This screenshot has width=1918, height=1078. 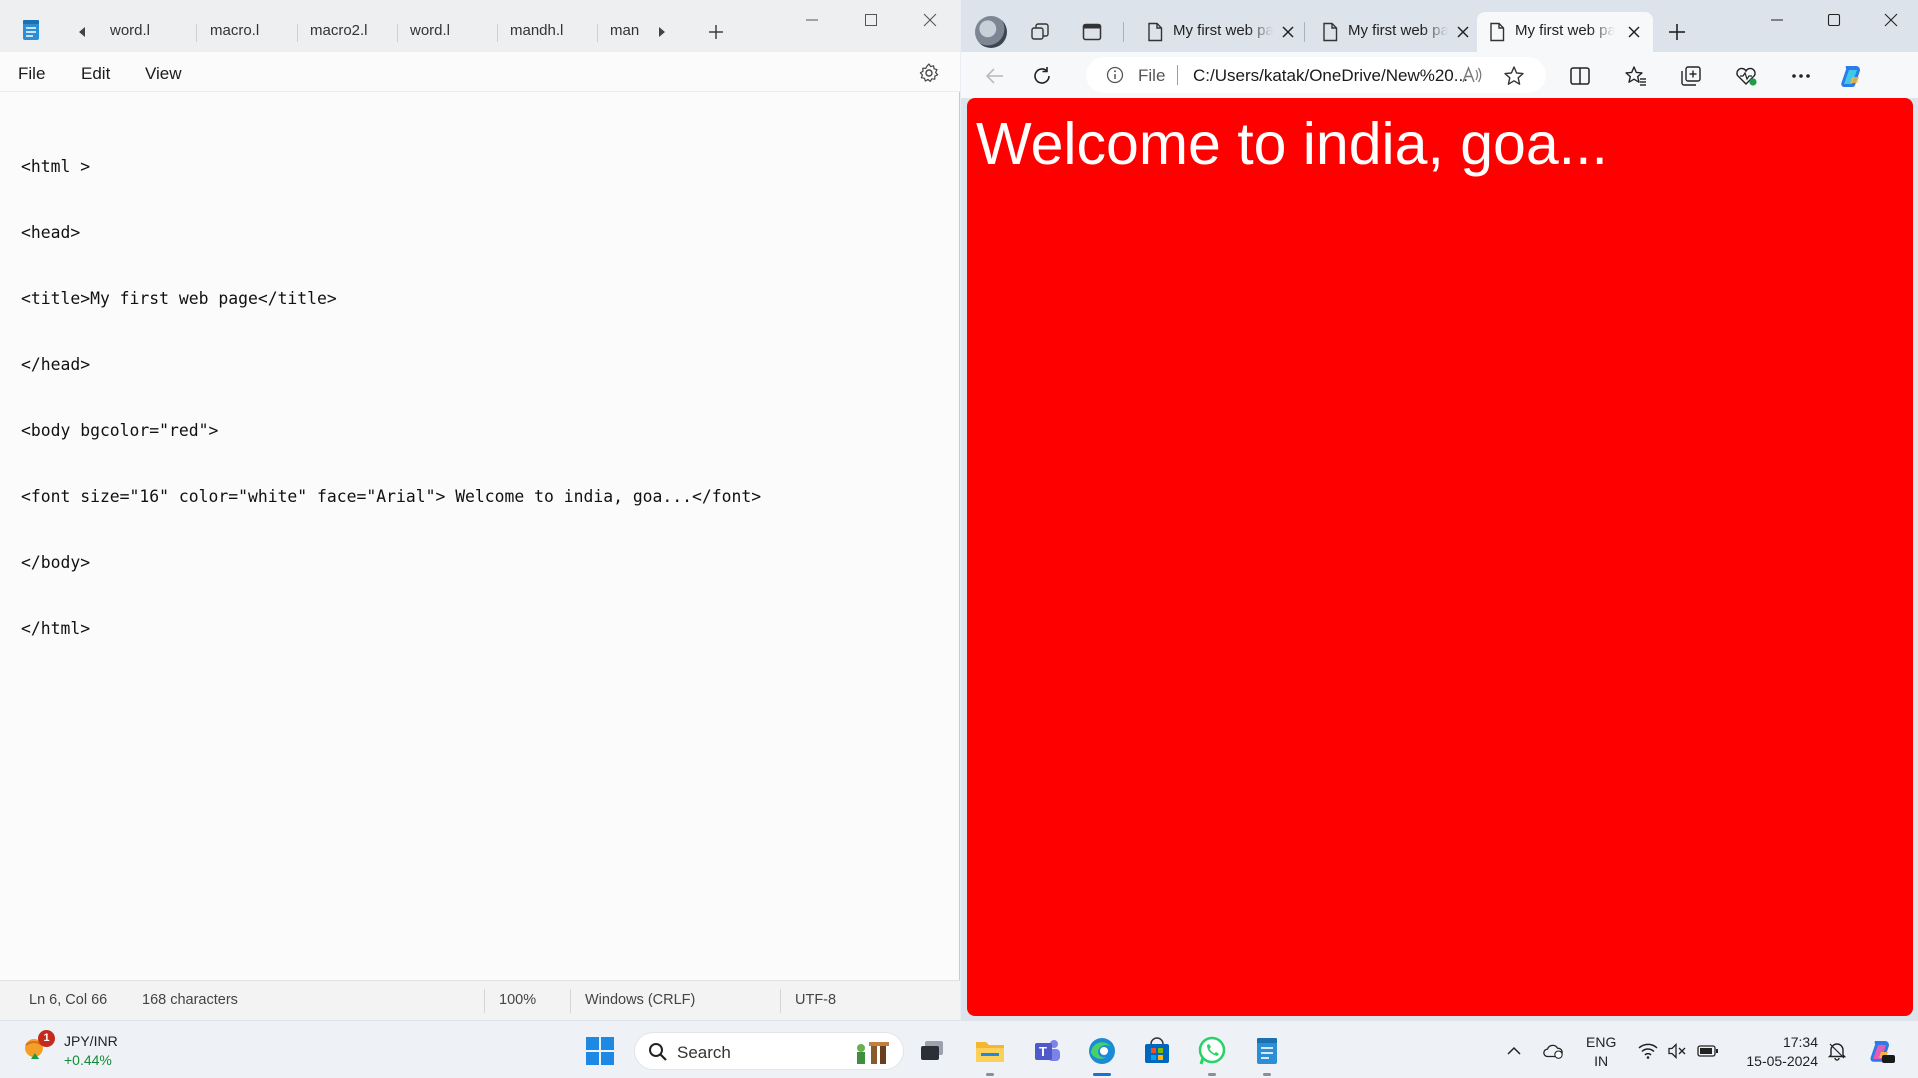 What do you see at coordinates (1152, 75) in the screenshot?
I see `address-scheme-label: File` at bounding box center [1152, 75].